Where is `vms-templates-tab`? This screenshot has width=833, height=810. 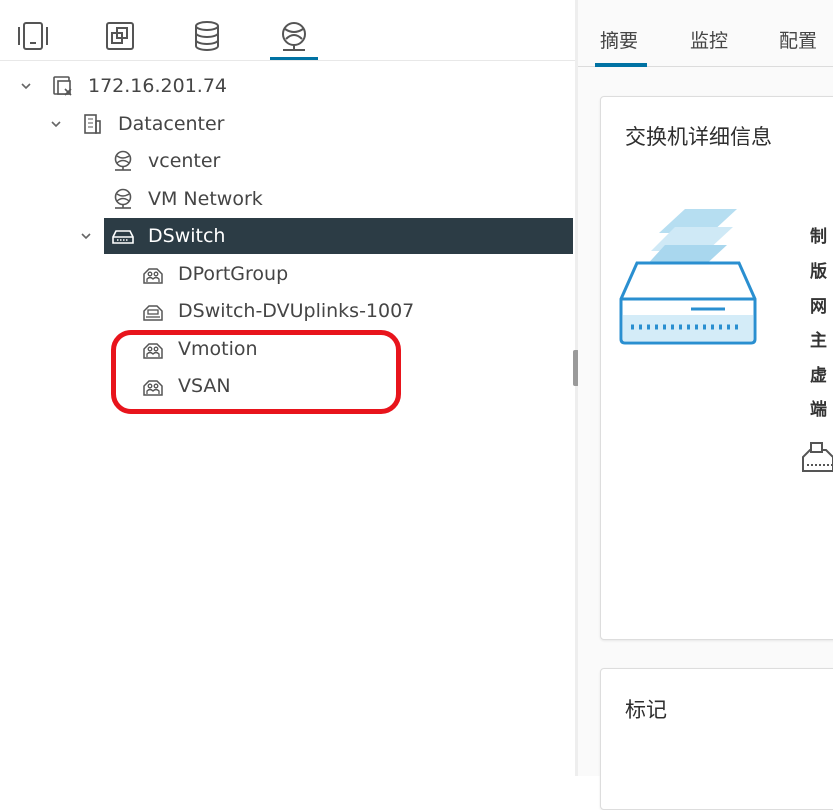 vms-templates-tab is located at coordinates (120, 36).